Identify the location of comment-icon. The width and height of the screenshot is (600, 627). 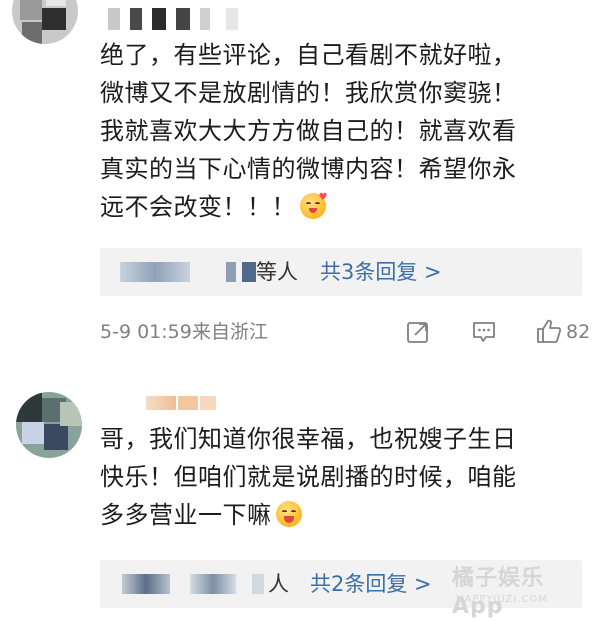
(484, 332).